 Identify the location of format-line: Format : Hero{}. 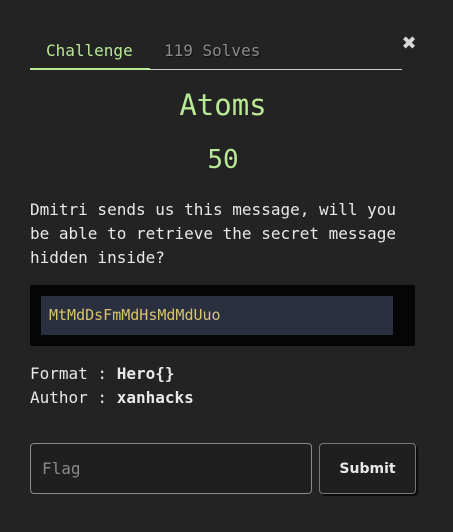
(102, 374).